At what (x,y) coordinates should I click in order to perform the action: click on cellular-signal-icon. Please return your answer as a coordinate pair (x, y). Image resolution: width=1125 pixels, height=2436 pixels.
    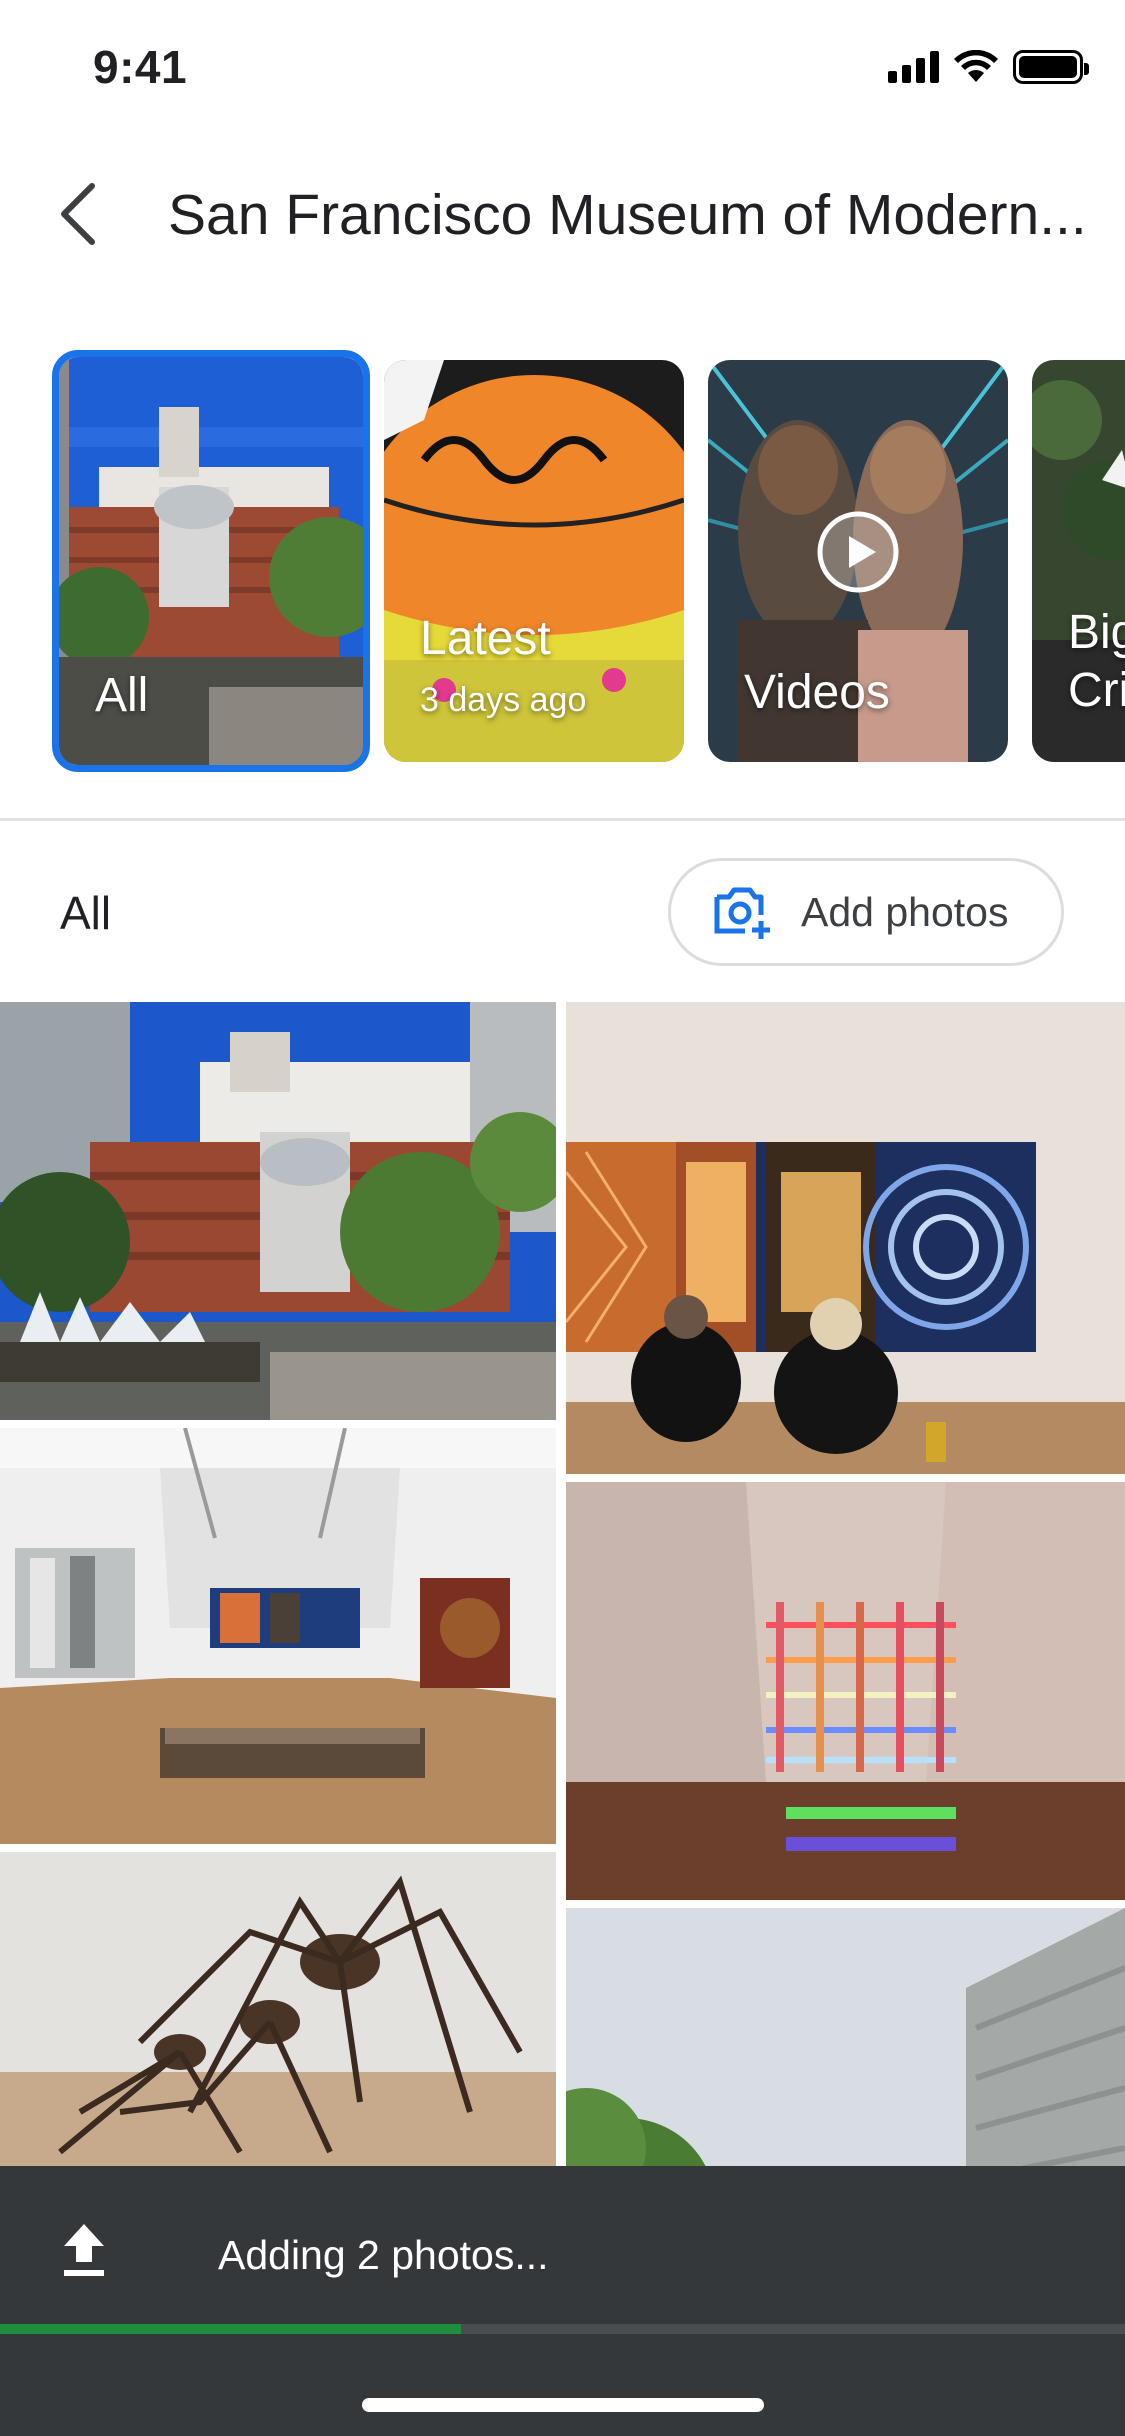
    Looking at the image, I should click on (913, 67).